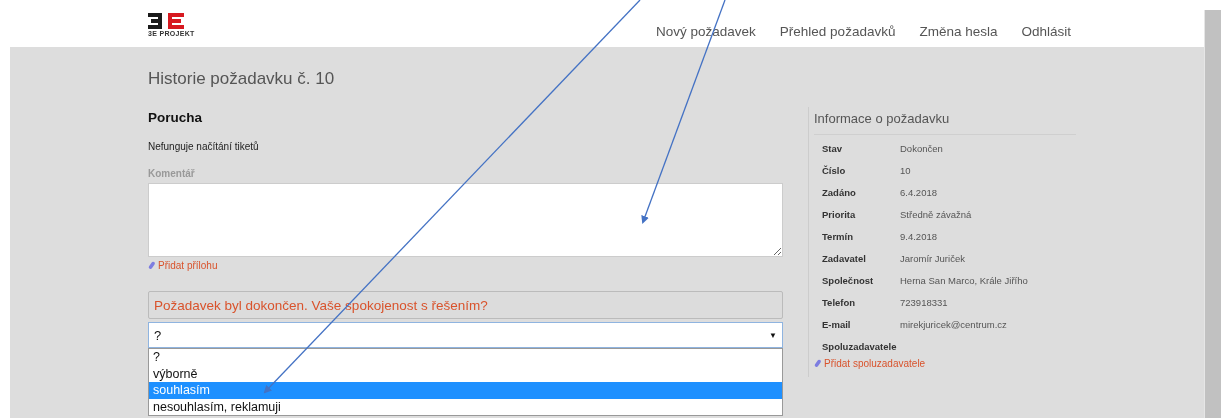 This screenshot has height=418, width=1221. What do you see at coordinates (1046, 31) in the screenshot?
I see `nav-link: Odhlásit` at bounding box center [1046, 31].